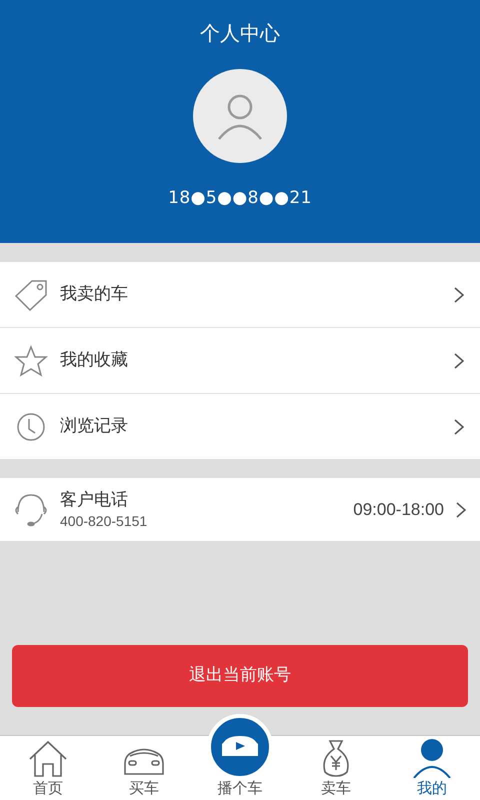  I want to click on menu-label: 我的收藏, so click(94, 360).